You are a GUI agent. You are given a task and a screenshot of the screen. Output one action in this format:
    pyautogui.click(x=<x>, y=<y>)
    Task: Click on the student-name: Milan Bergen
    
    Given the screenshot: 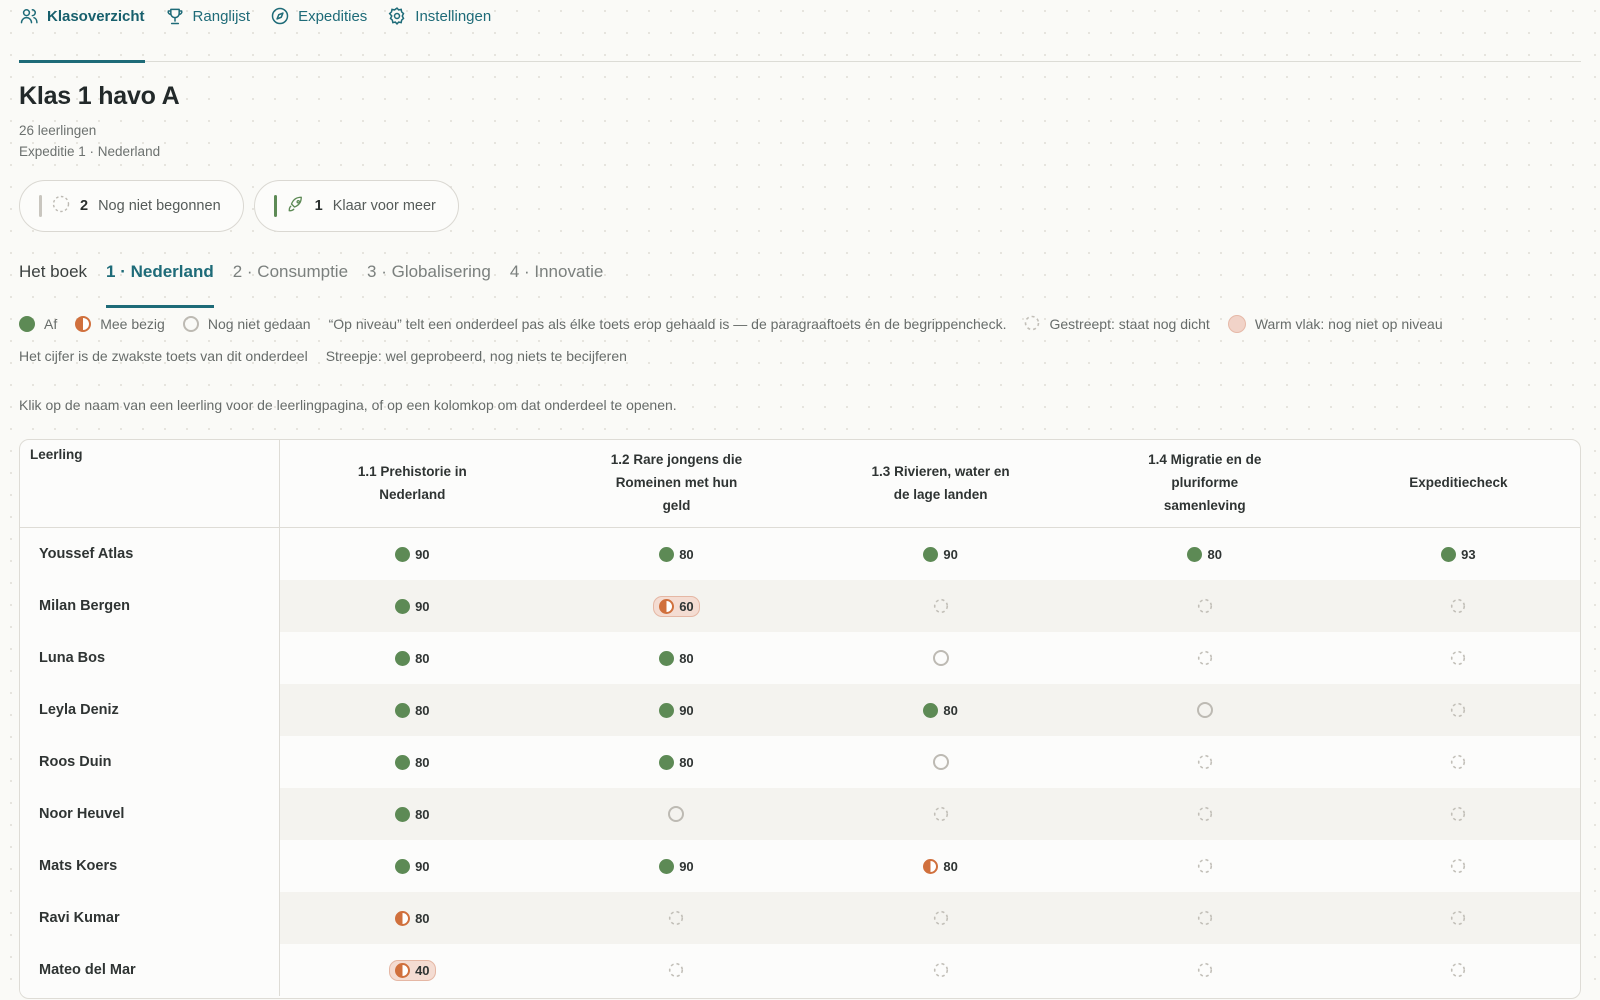 What is the action you would take?
    pyautogui.click(x=150, y=606)
    